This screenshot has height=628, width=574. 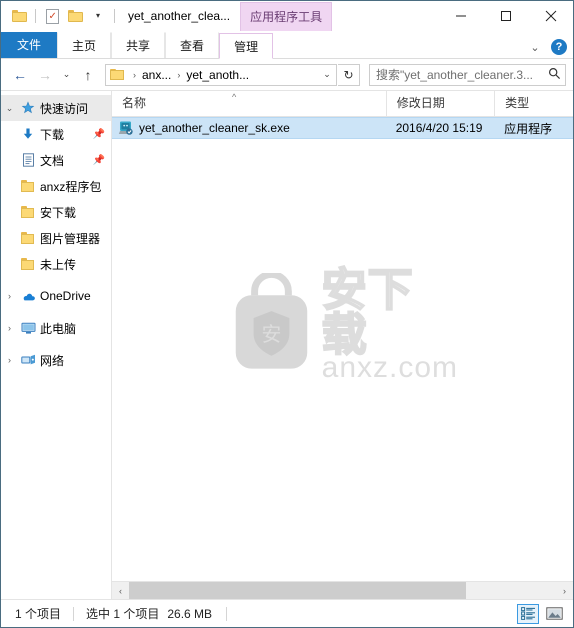 I want to click on column-header-name: 名称, so click(x=249, y=103).